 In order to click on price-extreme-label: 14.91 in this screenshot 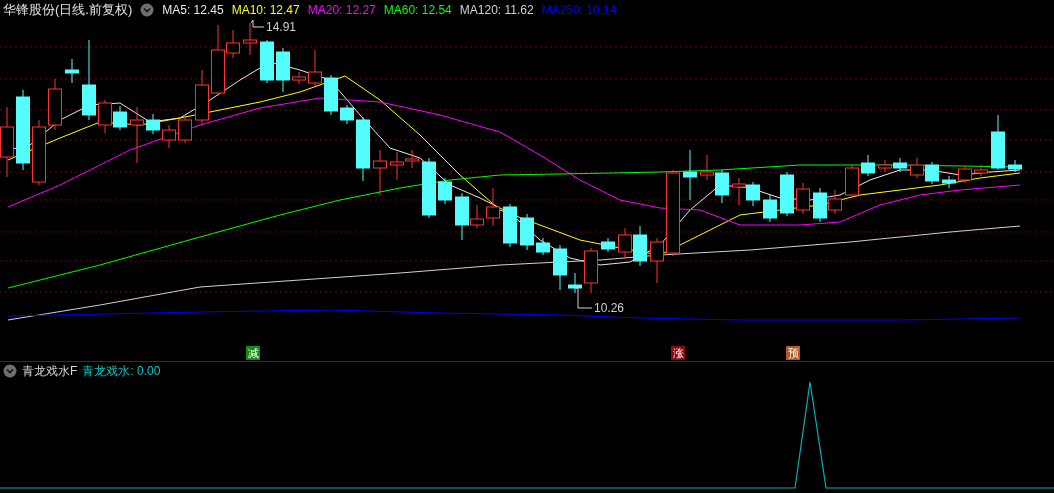, I will do `click(281, 27)`.